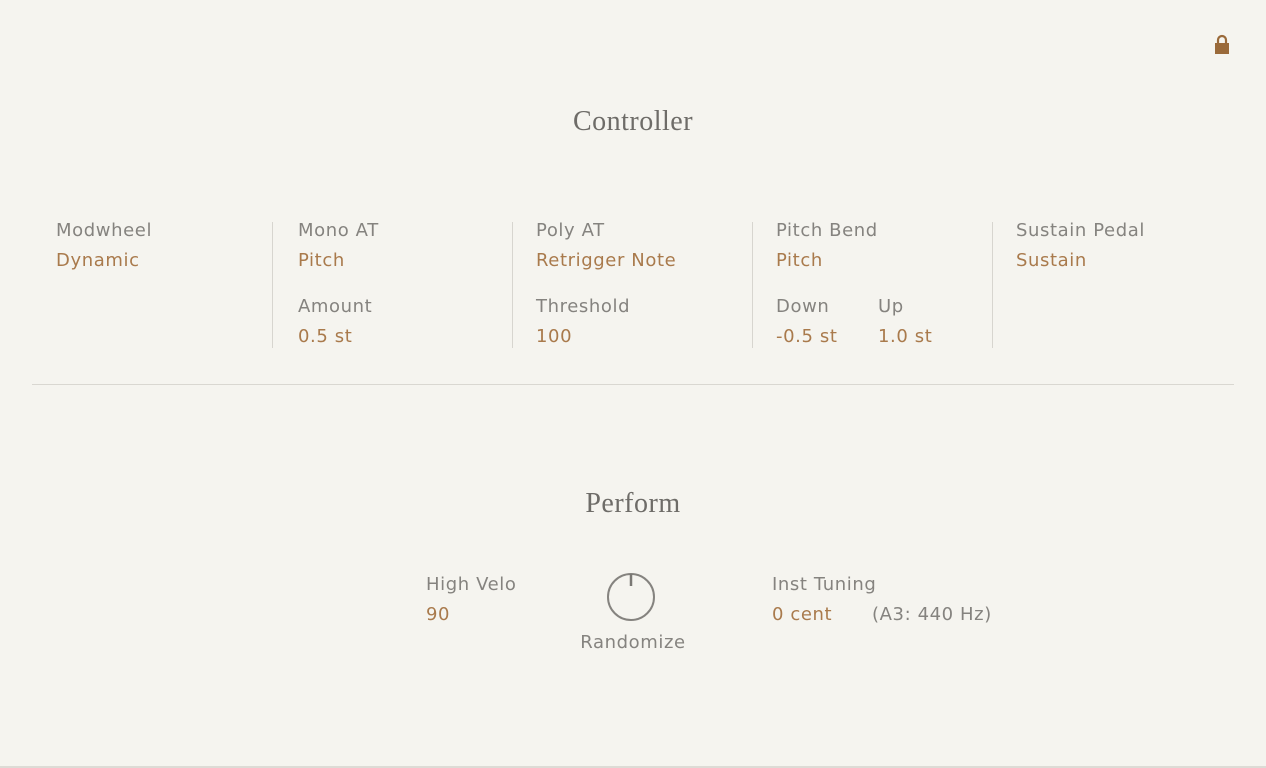 This screenshot has width=1266, height=768. What do you see at coordinates (321, 260) in the screenshot?
I see `mono-at-value: Pitch` at bounding box center [321, 260].